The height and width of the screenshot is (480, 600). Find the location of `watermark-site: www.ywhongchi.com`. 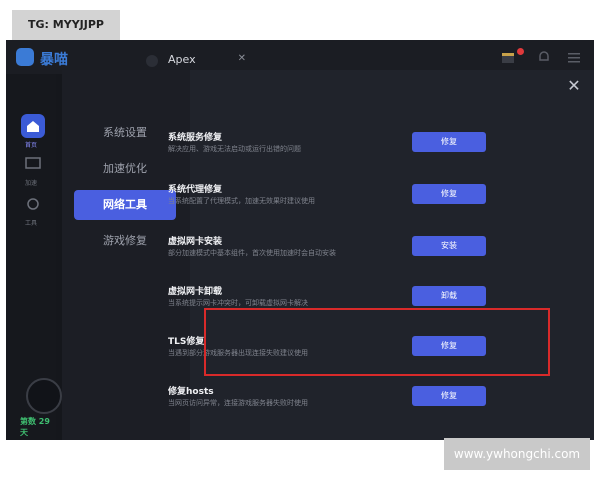

watermark-site: www.ywhongchi.com is located at coordinates (517, 454).